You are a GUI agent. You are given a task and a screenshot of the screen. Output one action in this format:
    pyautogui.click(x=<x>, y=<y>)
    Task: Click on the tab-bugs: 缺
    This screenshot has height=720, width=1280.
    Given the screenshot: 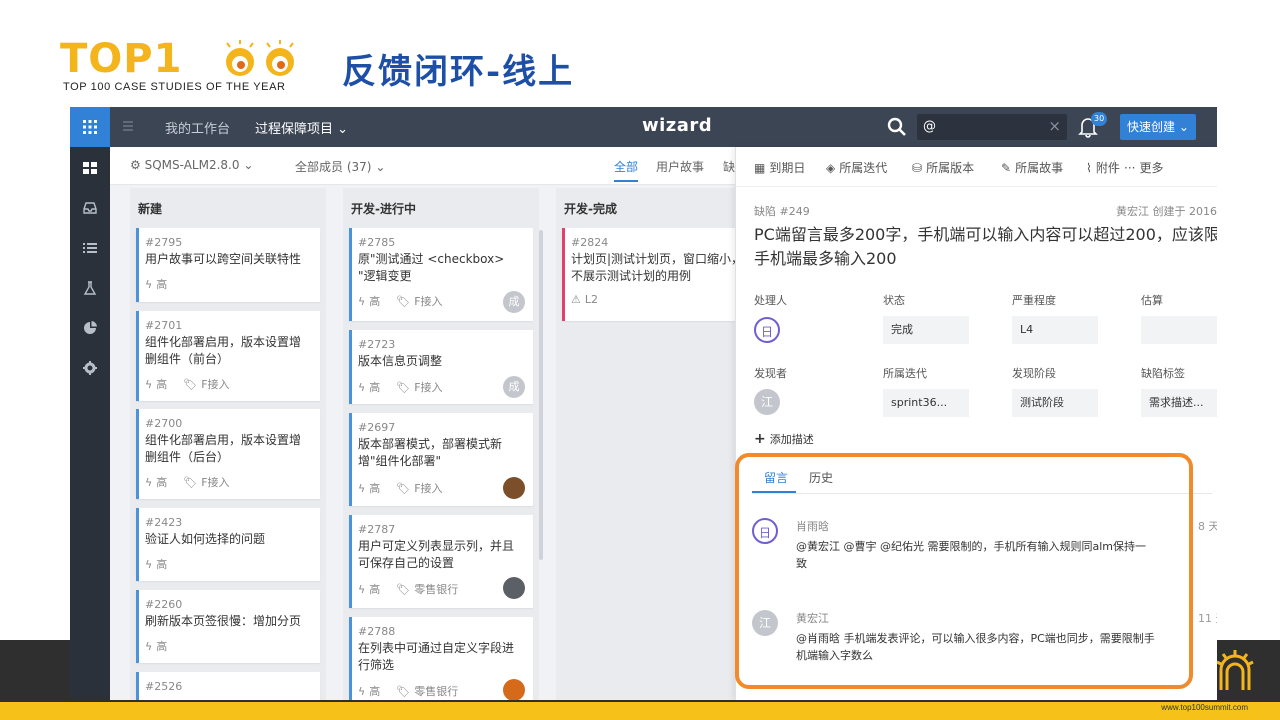 What is the action you would take?
    pyautogui.click(x=729, y=166)
    